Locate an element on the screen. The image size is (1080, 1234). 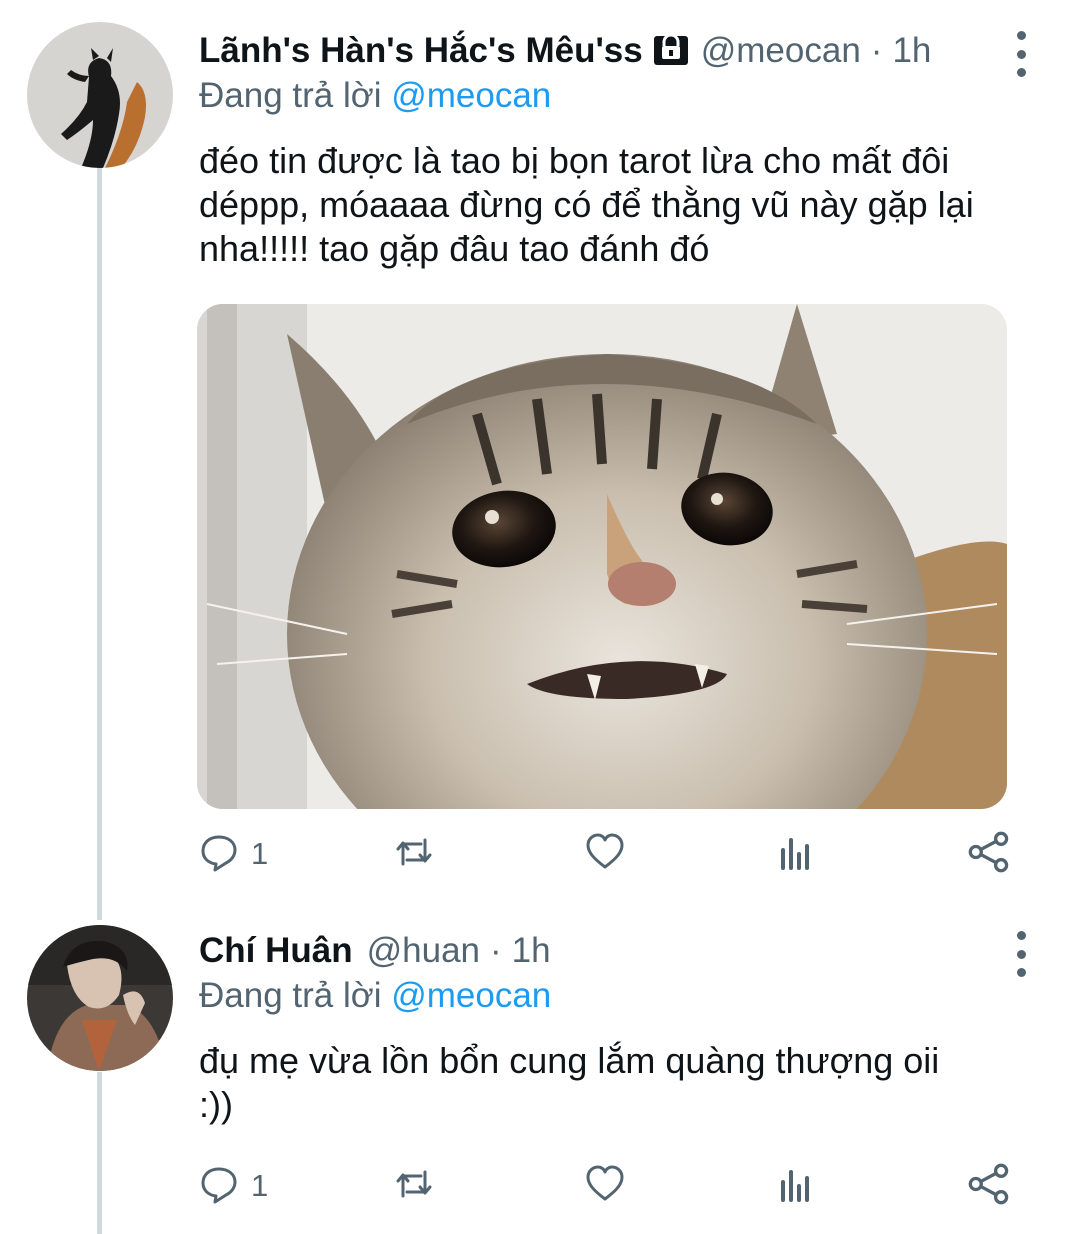
tweet-header: Lãnh's Hàn's Hắc's Mêu'ss @meocan · 1h is located at coordinates (565, 51).